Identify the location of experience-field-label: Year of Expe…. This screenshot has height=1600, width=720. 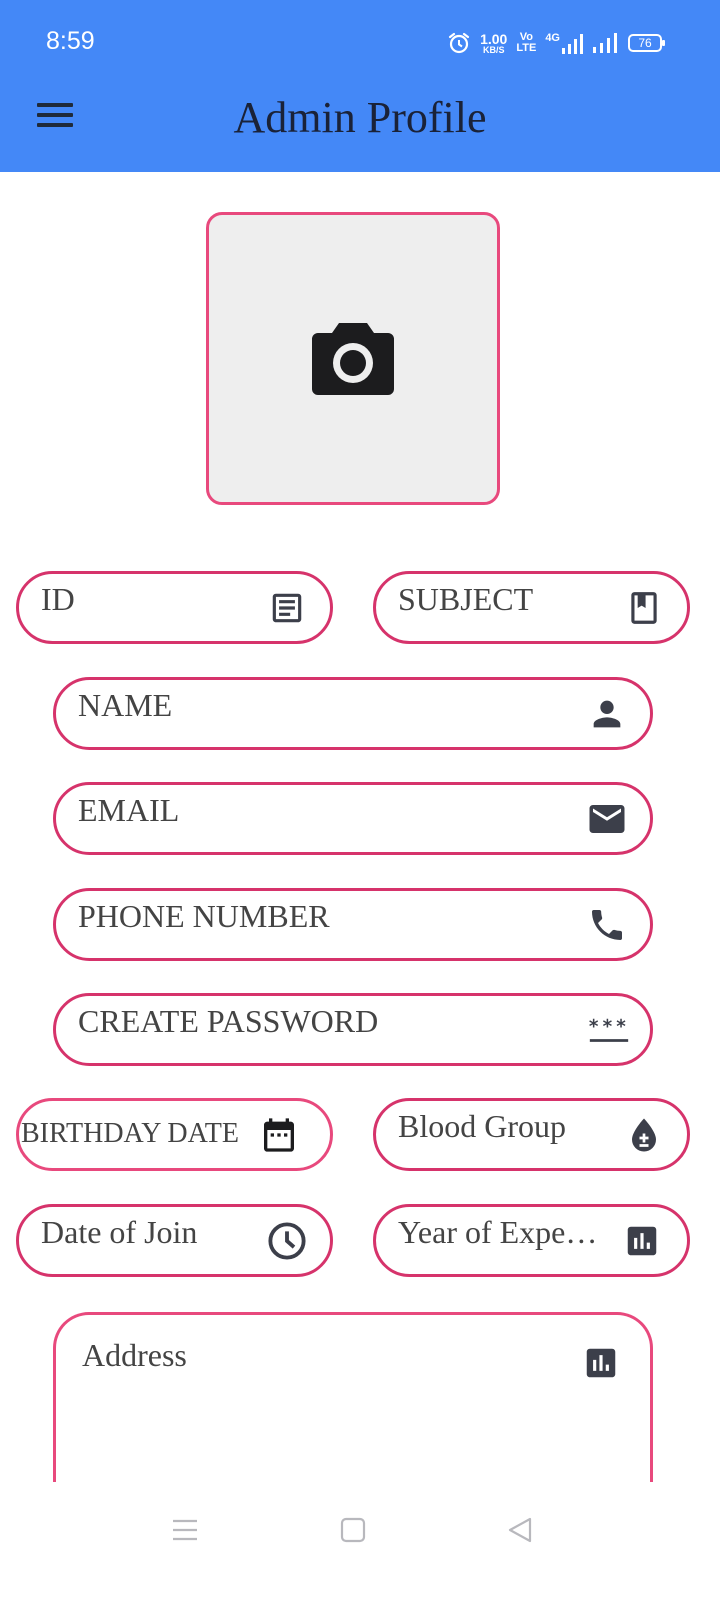
(498, 1232).